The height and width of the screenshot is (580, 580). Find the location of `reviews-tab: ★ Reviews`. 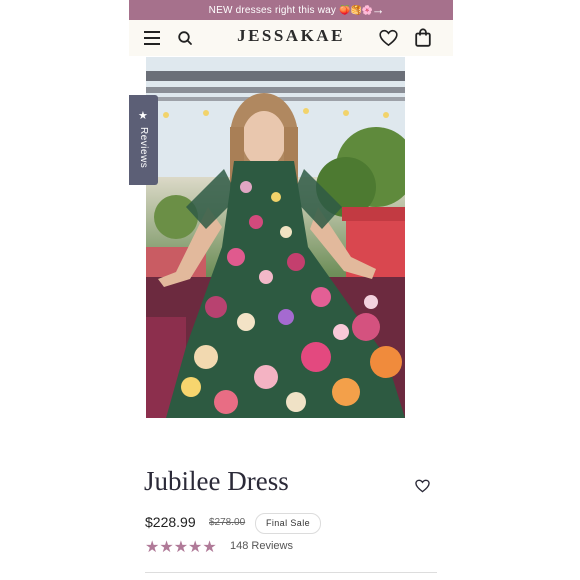

reviews-tab: ★ Reviews is located at coordinates (143, 140).